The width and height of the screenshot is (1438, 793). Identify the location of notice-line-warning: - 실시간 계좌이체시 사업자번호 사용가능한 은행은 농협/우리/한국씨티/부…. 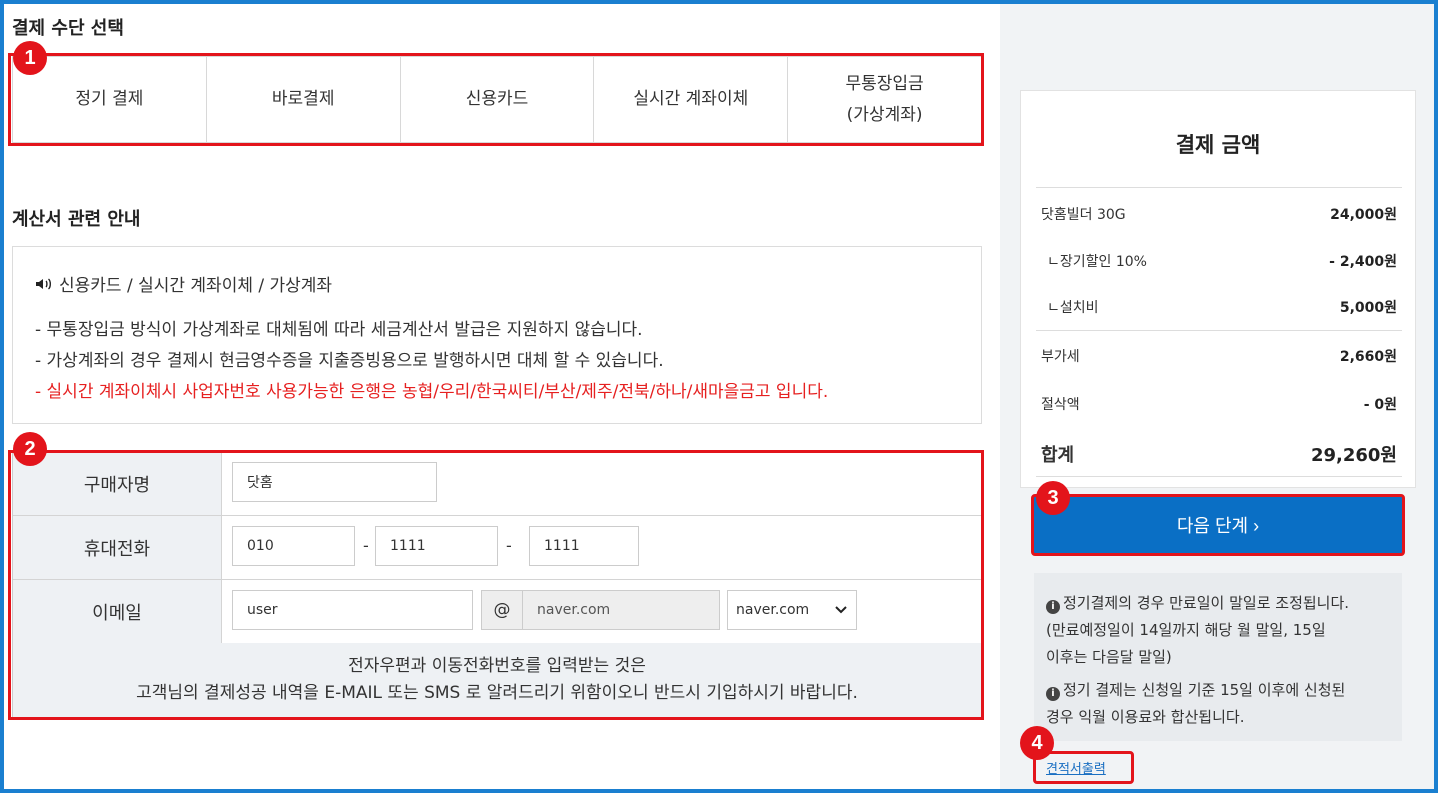
(432, 392).